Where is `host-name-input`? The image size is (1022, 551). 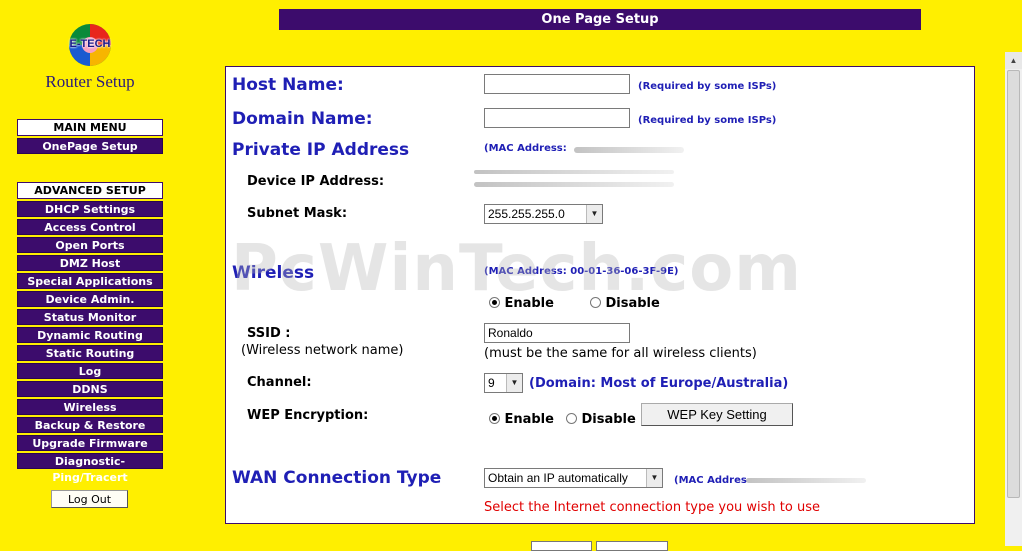
host-name-input is located at coordinates (557, 84).